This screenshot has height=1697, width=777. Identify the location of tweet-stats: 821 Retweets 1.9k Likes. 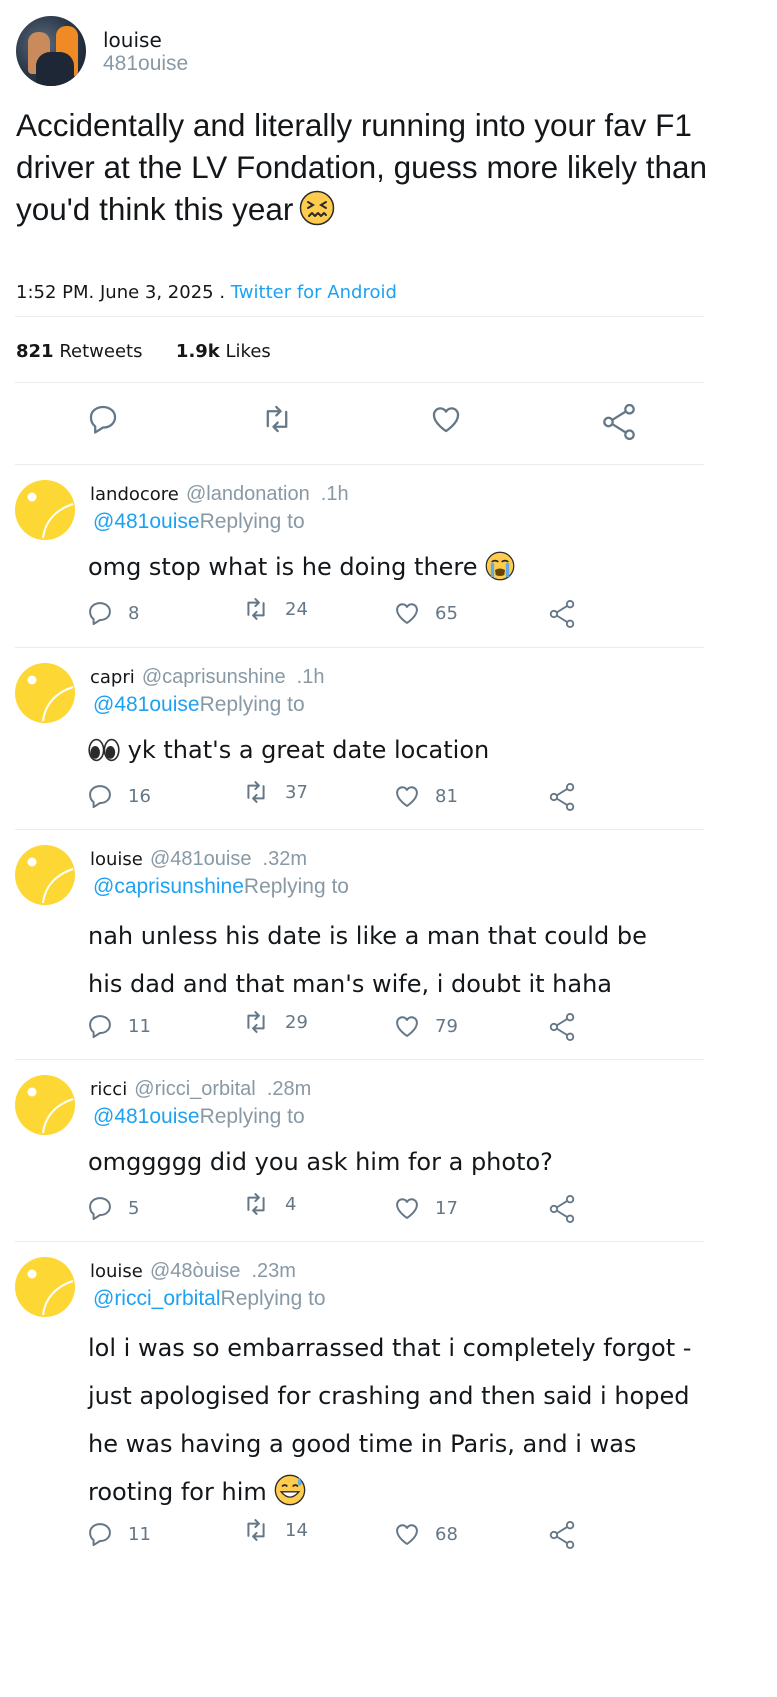
(143, 351).